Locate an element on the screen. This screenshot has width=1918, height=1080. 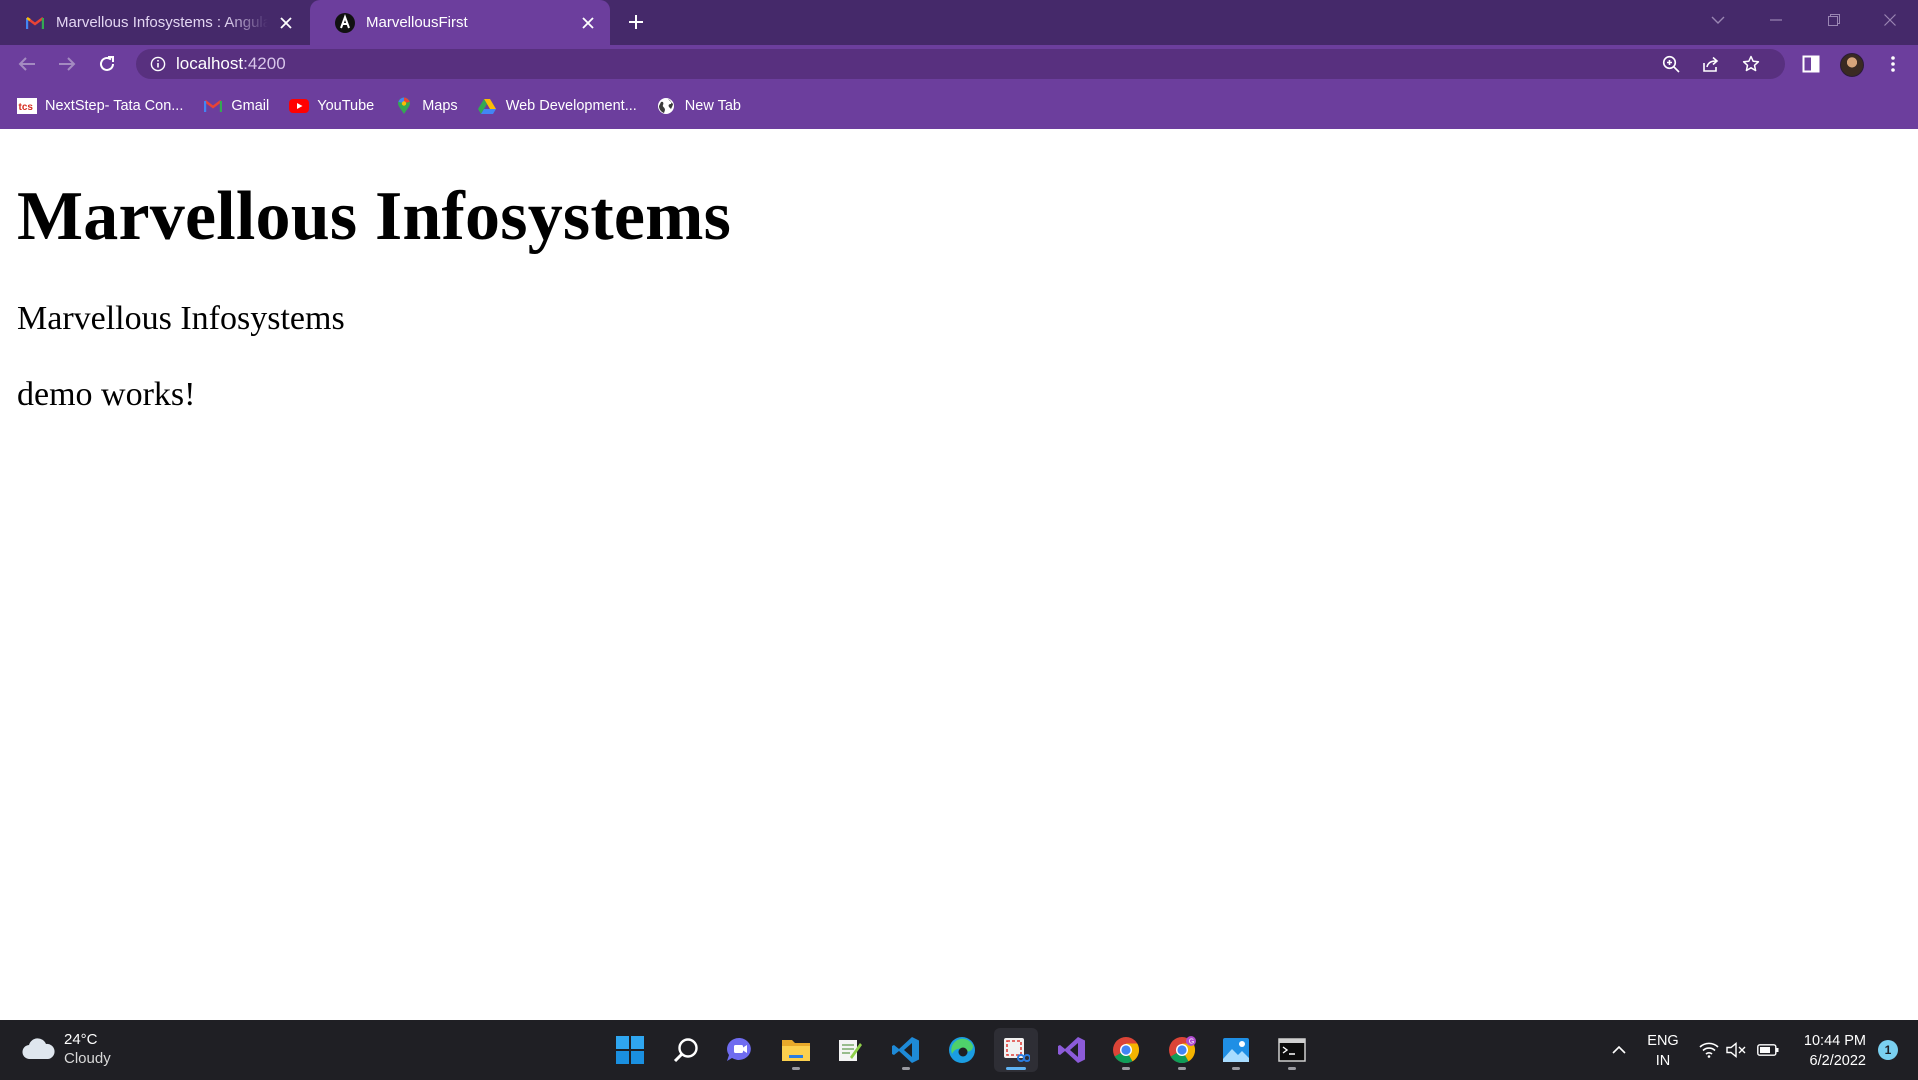
clock-date: 6/2/2022 is located at coordinates (1837, 1061).